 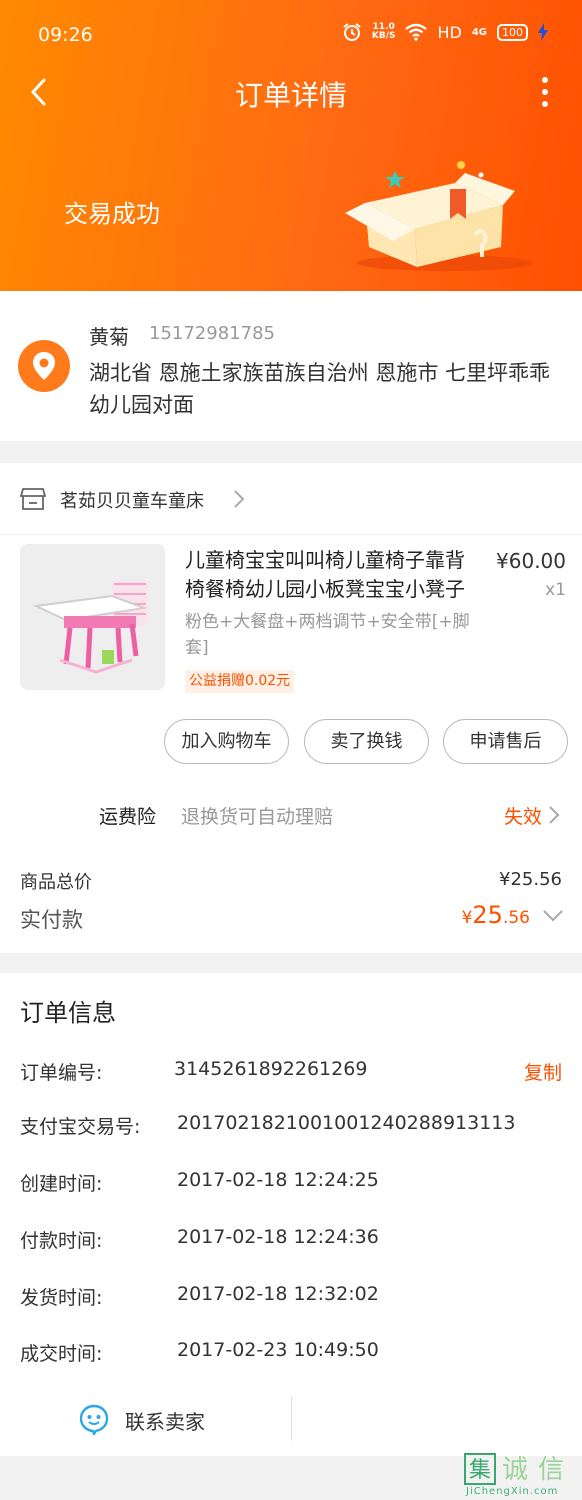 What do you see at coordinates (278, 1350) in the screenshot?
I see `completed-time-value: 2017-02-23 10:49:50` at bounding box center [278, 1350].